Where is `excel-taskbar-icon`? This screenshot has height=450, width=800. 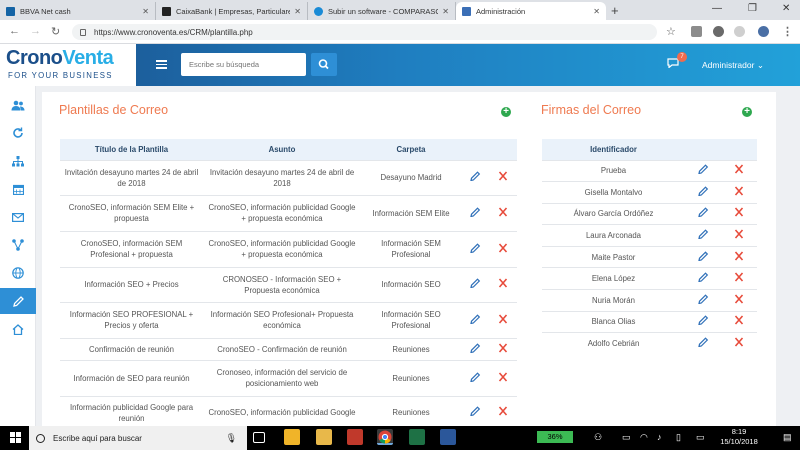 excel-taskbar-icon is located at coordinates (417, 437).